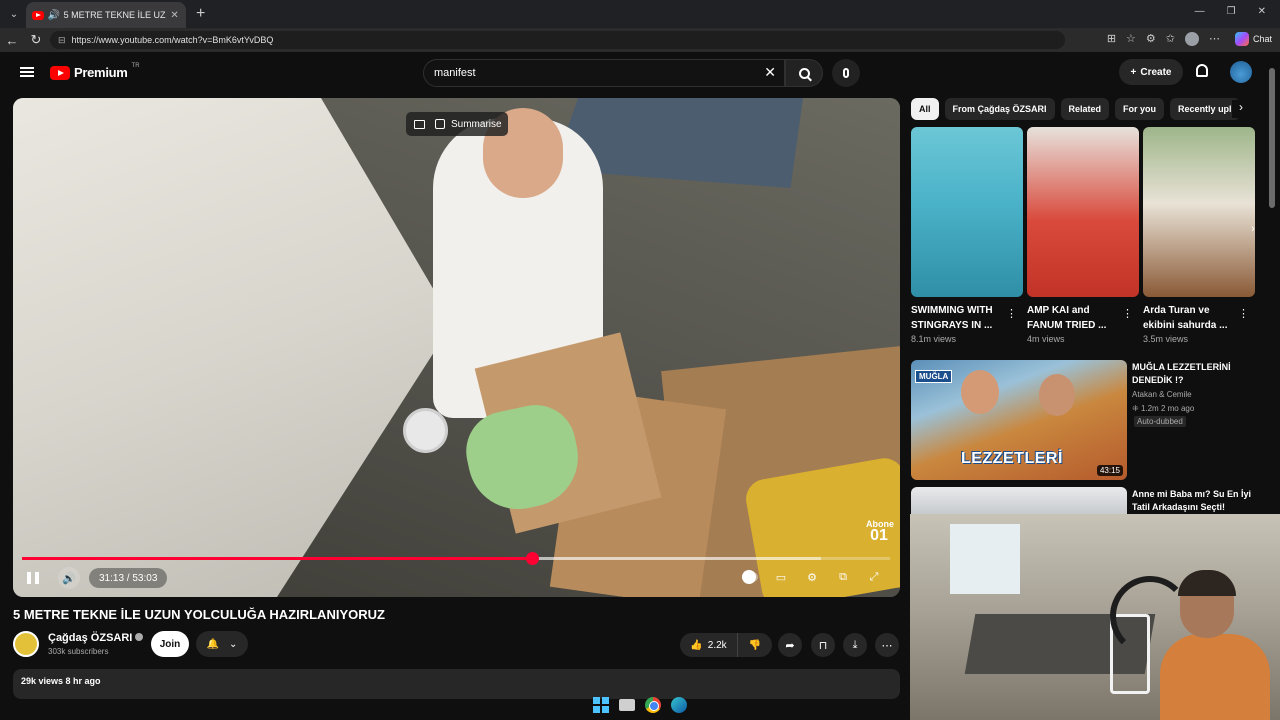 Image resolution: width=1280 pixels, height=720 pixels. I want to click on chips-next-chevron-icon: ›, so click(1241, 109).